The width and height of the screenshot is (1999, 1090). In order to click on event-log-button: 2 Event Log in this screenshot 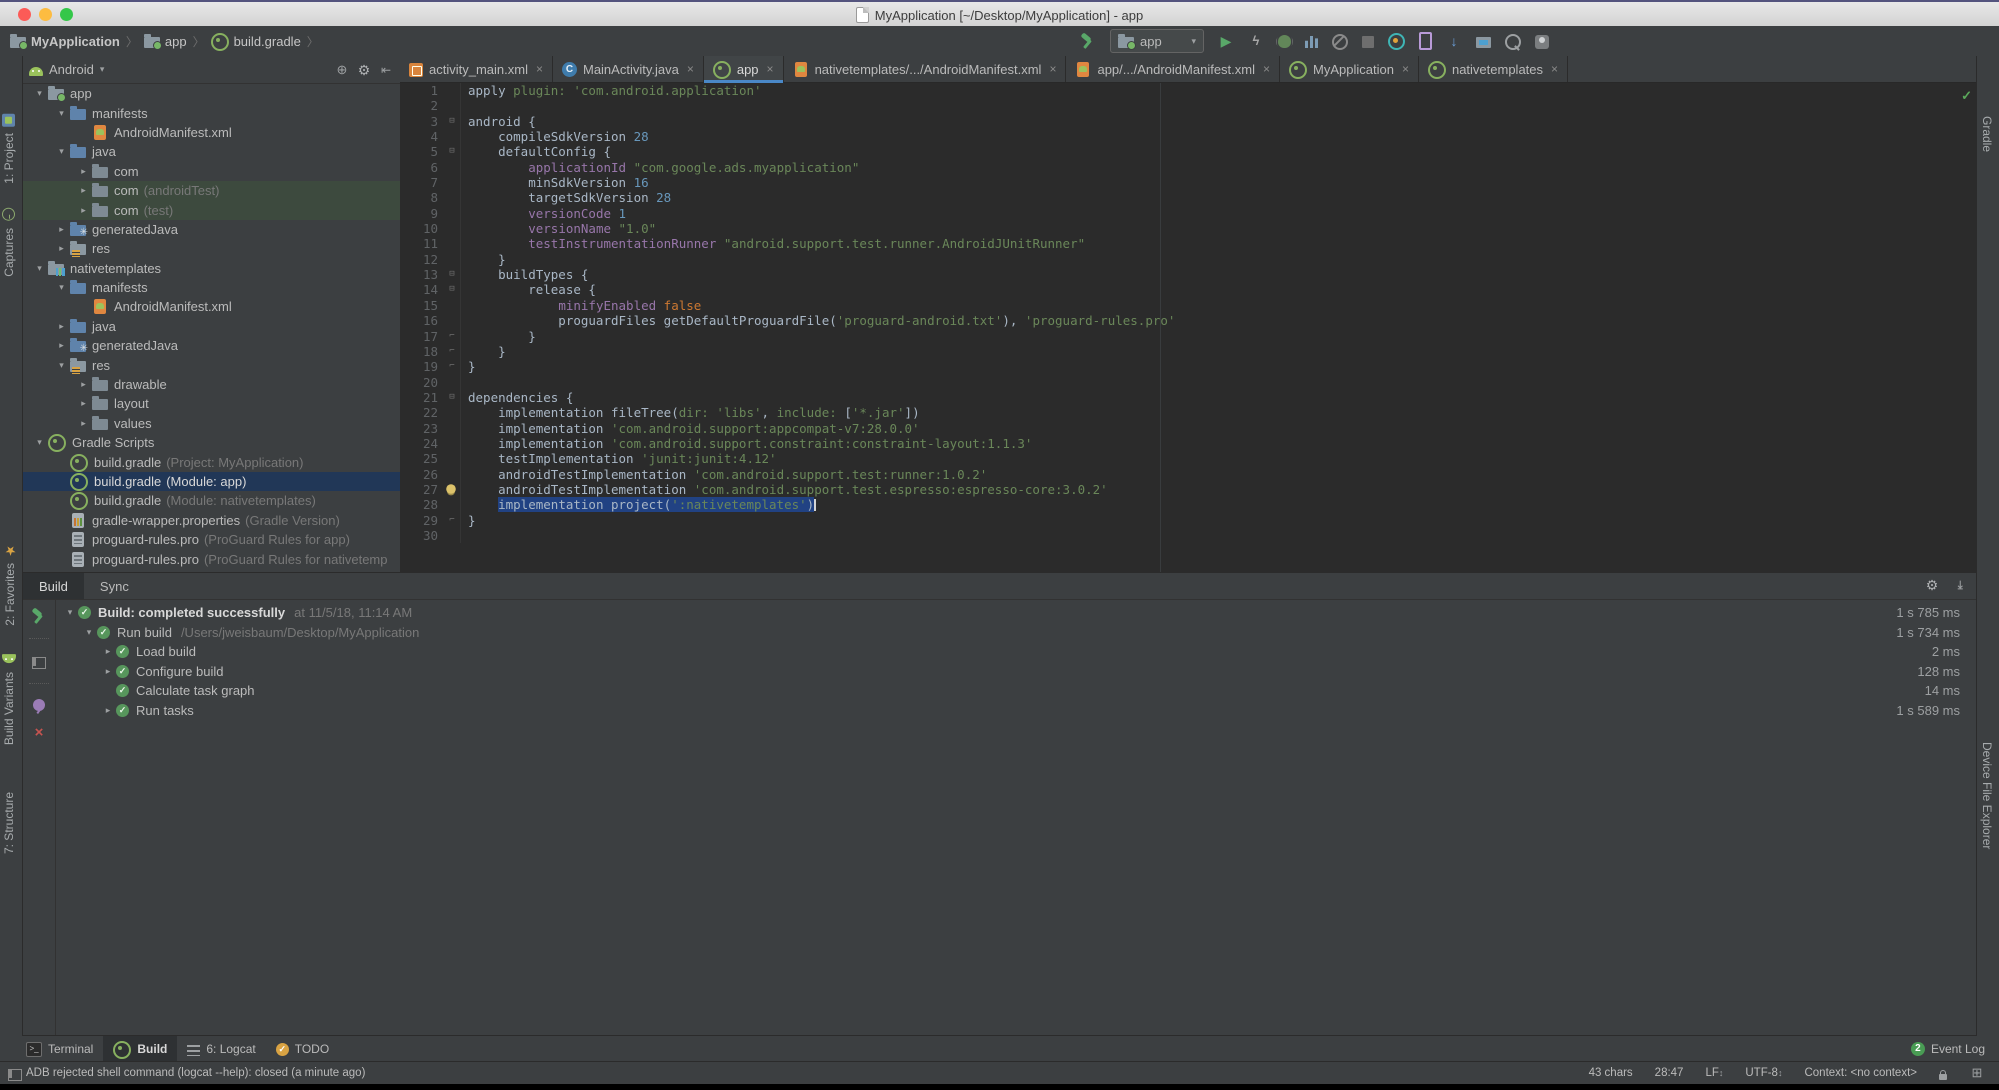, I will do `click(1954, 1049)`.